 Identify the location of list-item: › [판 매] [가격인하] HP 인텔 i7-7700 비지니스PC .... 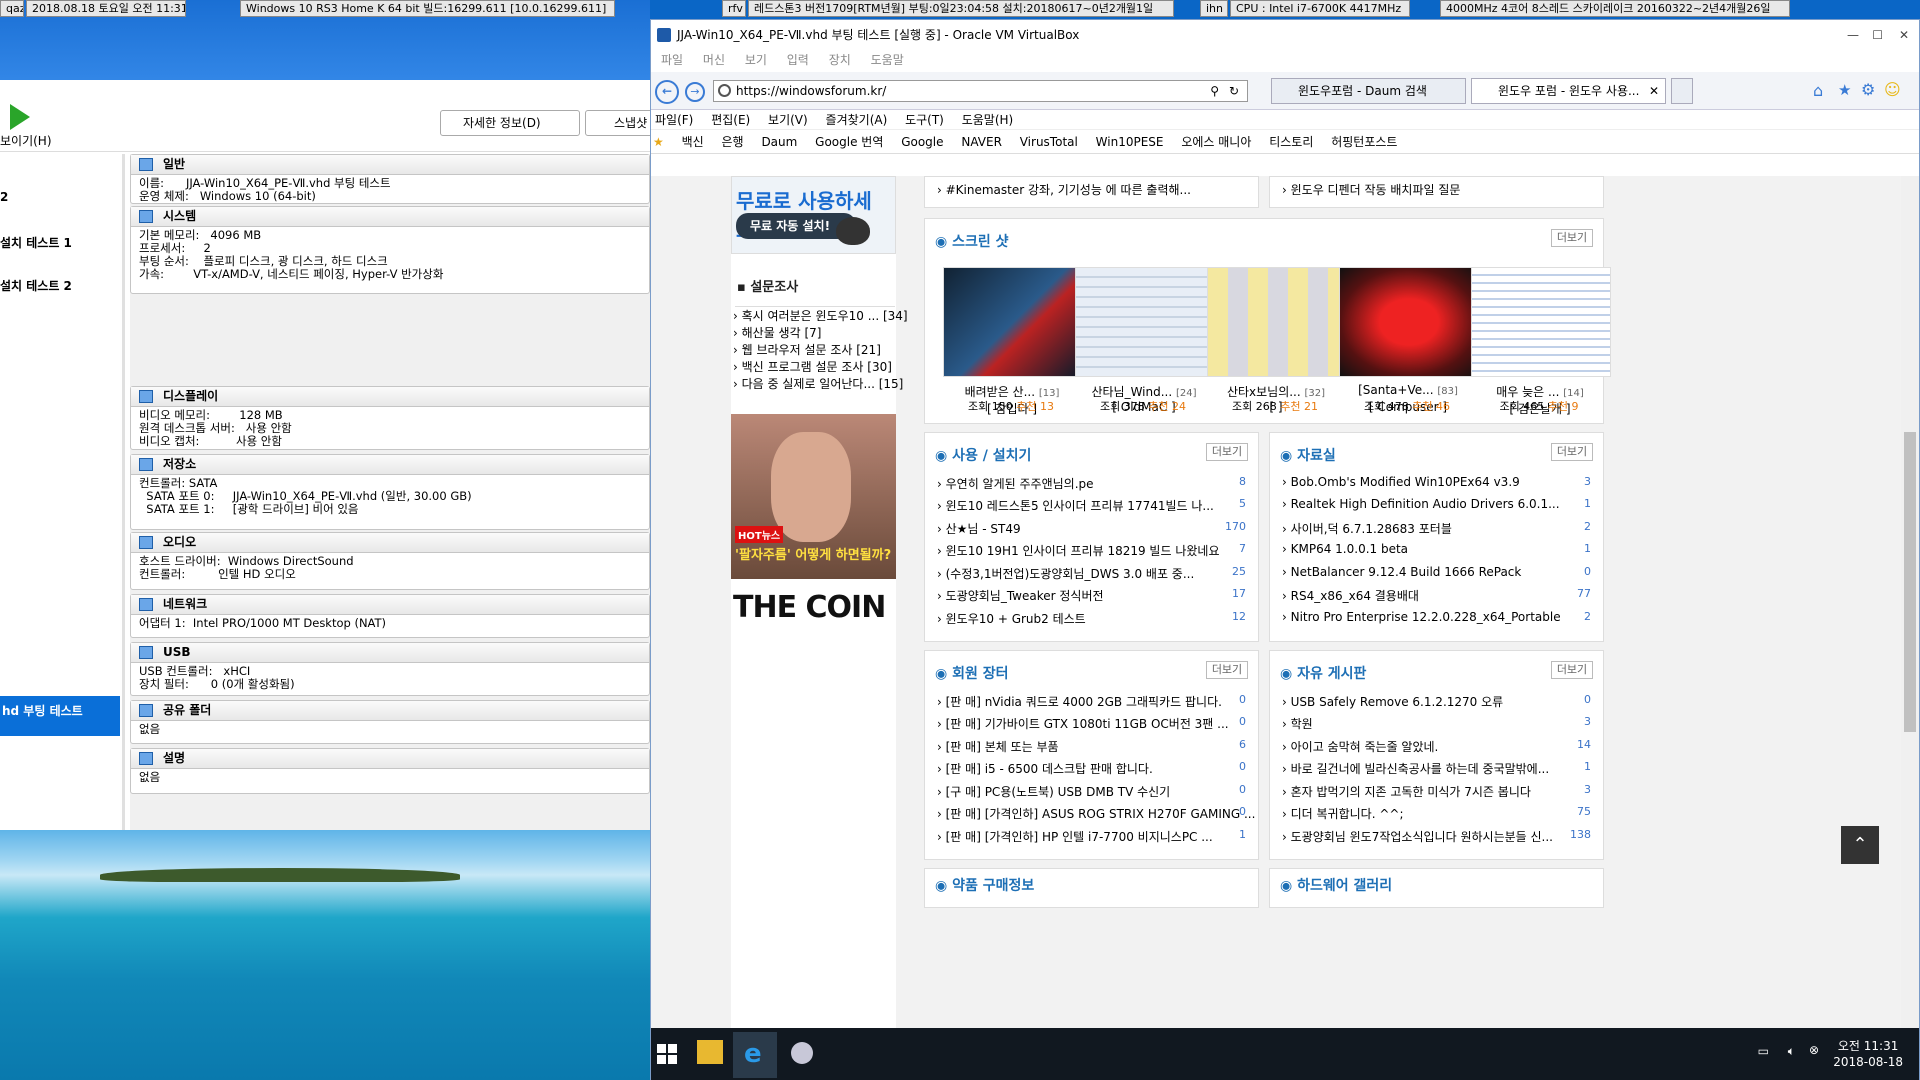
(1075, 836).